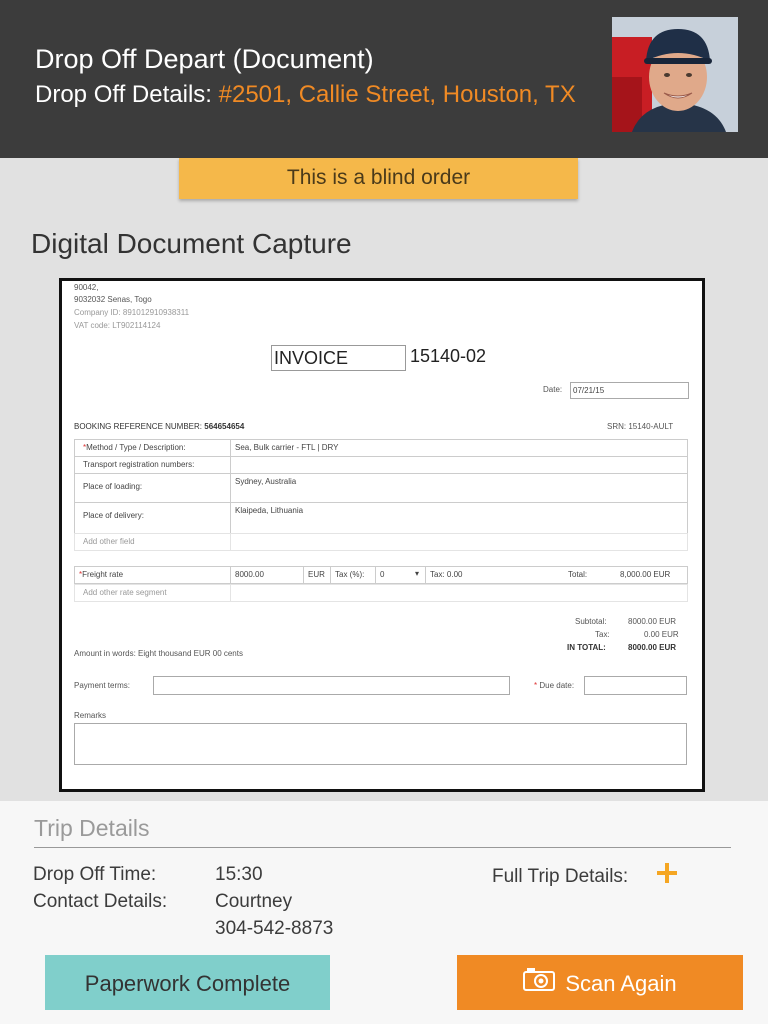 The image size is (768, 1024). Describe the element at coordinates (103, 574) in the screenshot. I see `freight-label: Freight rate` at that location.